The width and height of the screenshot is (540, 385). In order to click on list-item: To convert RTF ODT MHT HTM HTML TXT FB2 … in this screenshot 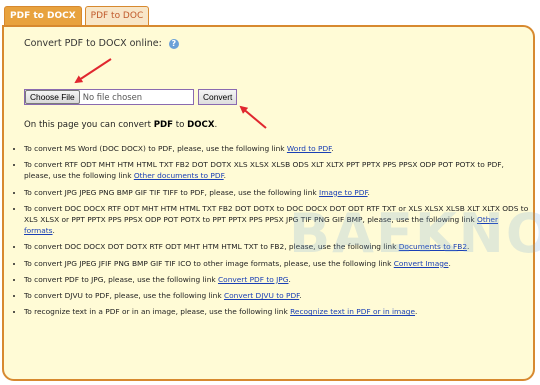, I will do `click(276, 170)`.